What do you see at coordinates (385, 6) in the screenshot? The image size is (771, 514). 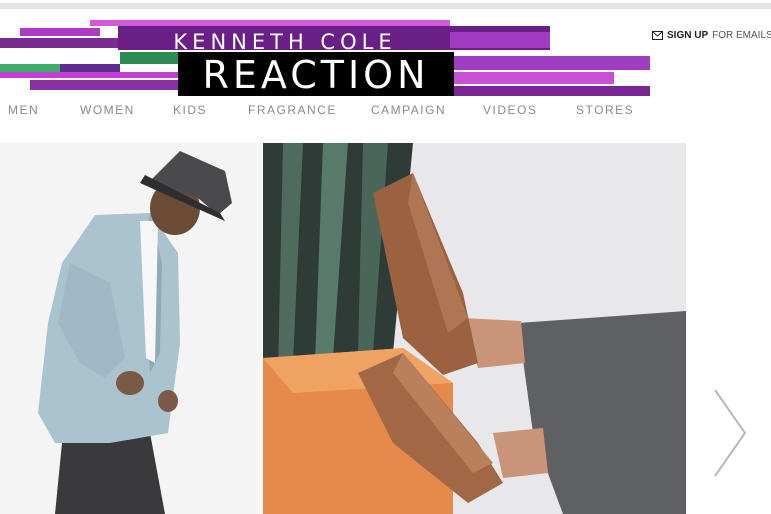 I see `top-divider` at bounding box center [385, 6].